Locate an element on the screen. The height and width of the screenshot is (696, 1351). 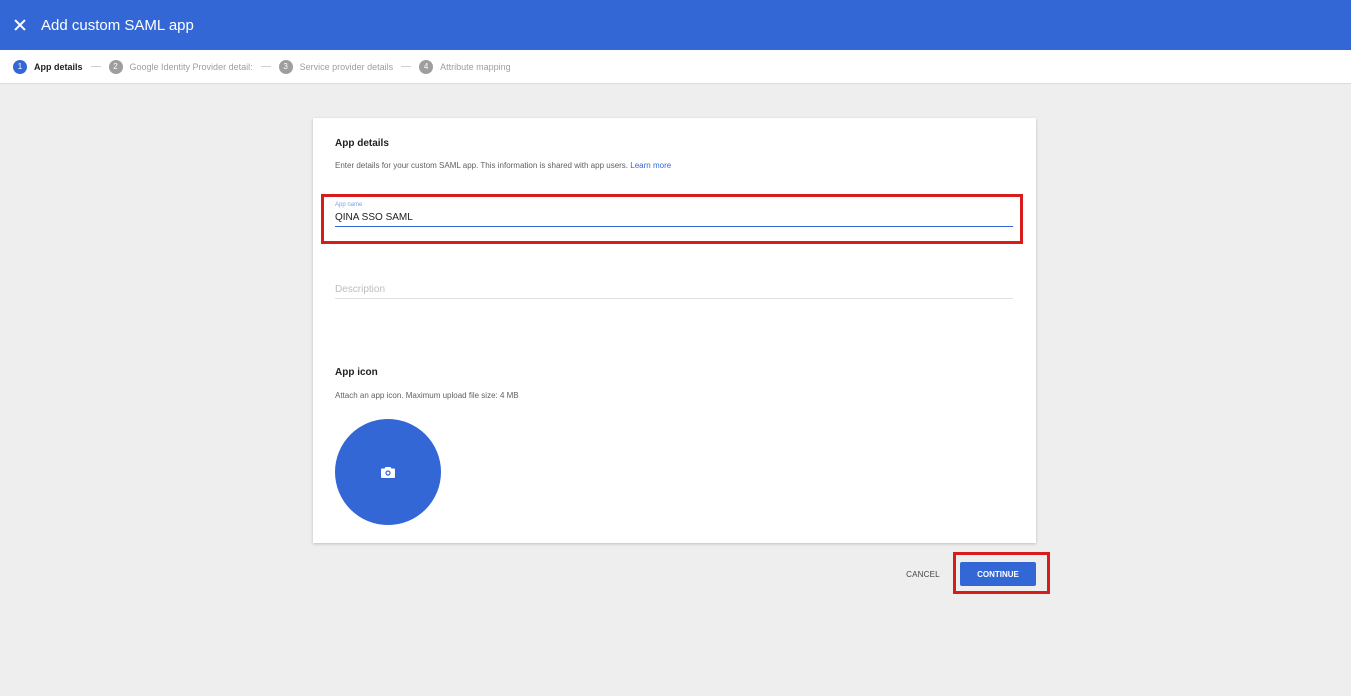
step-google-idp-details: 2 Google Identity Provider detail: is located at coordinates (180, 66).